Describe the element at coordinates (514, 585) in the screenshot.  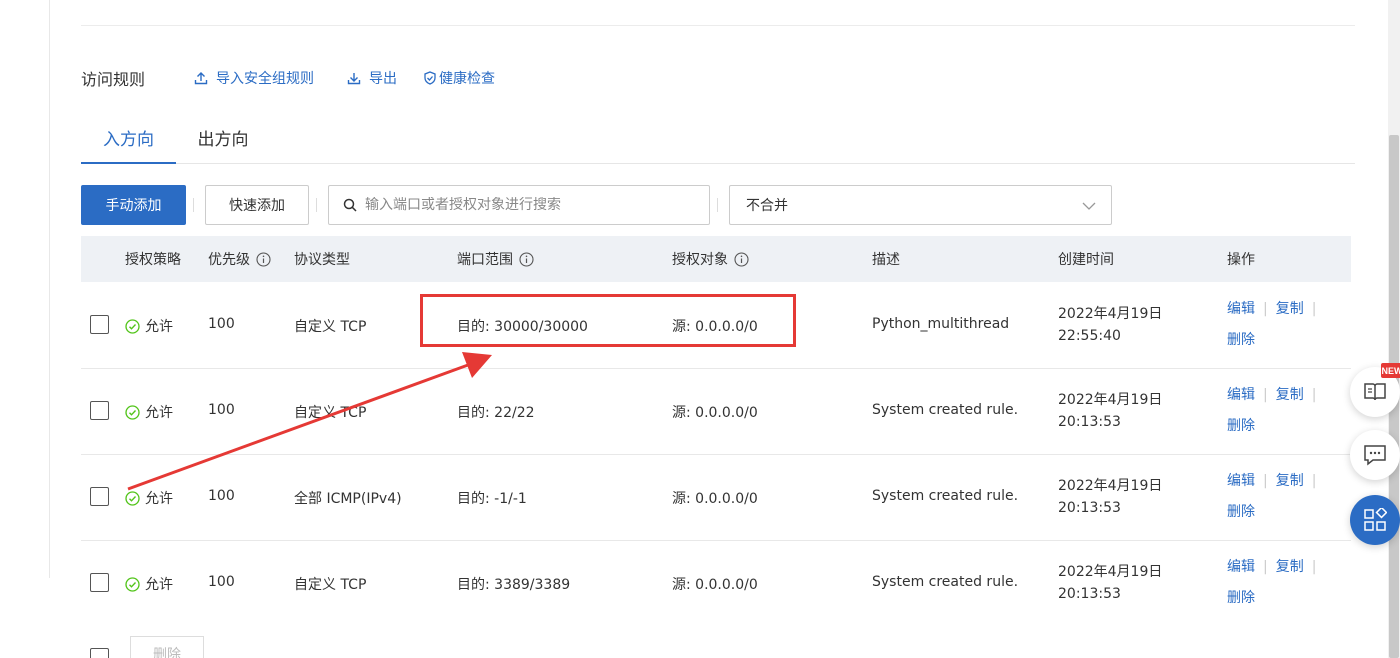
I see `port-cell: 目的: 3389/3389` at that location.